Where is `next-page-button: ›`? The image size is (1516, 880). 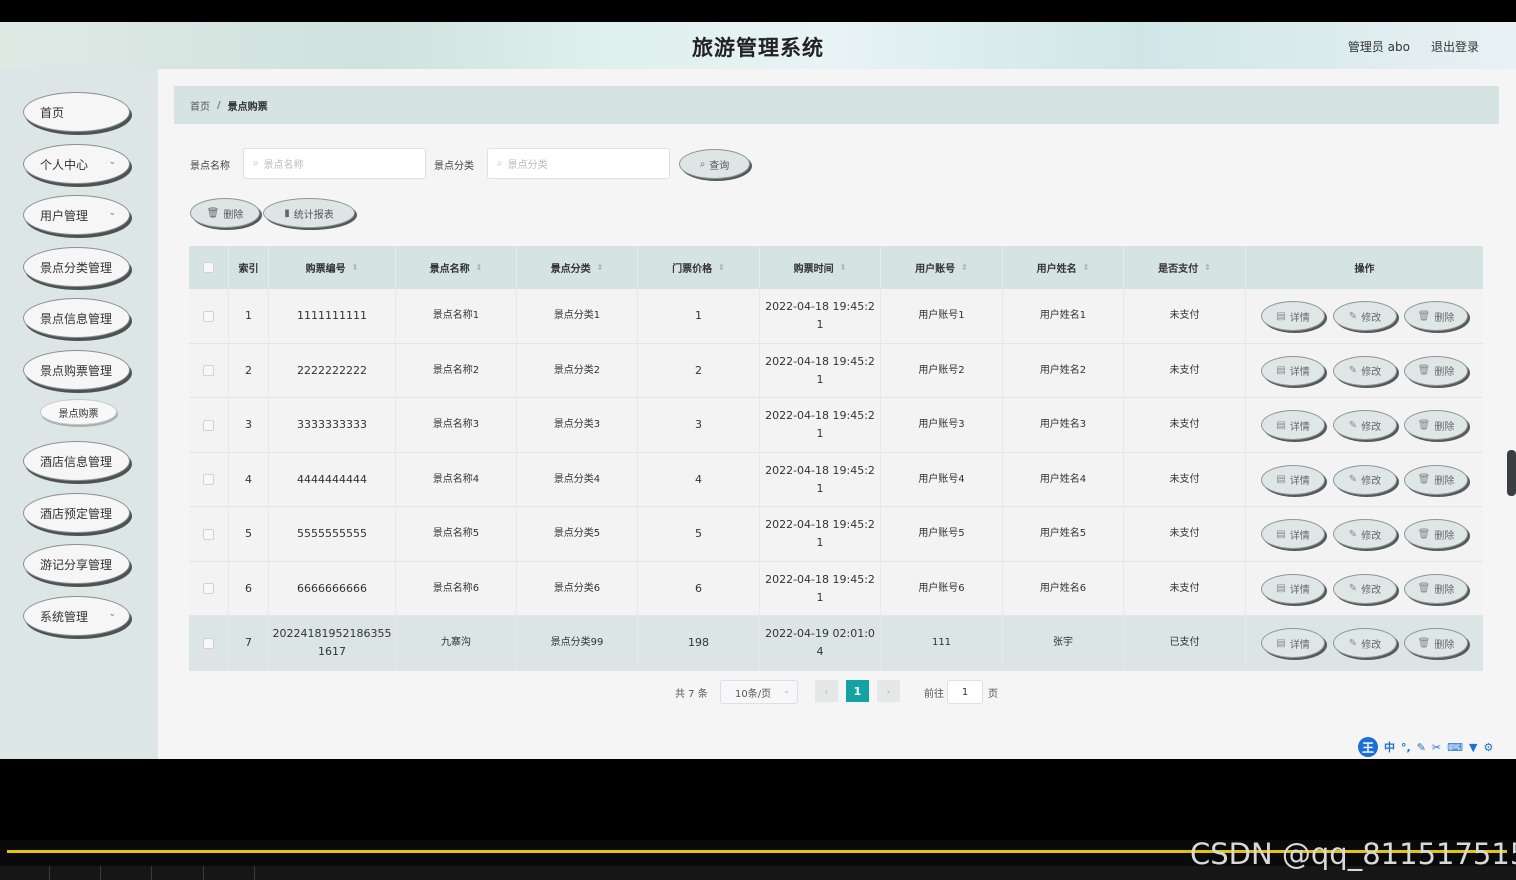
next-page-button: › is located at coordinates (888, 691).